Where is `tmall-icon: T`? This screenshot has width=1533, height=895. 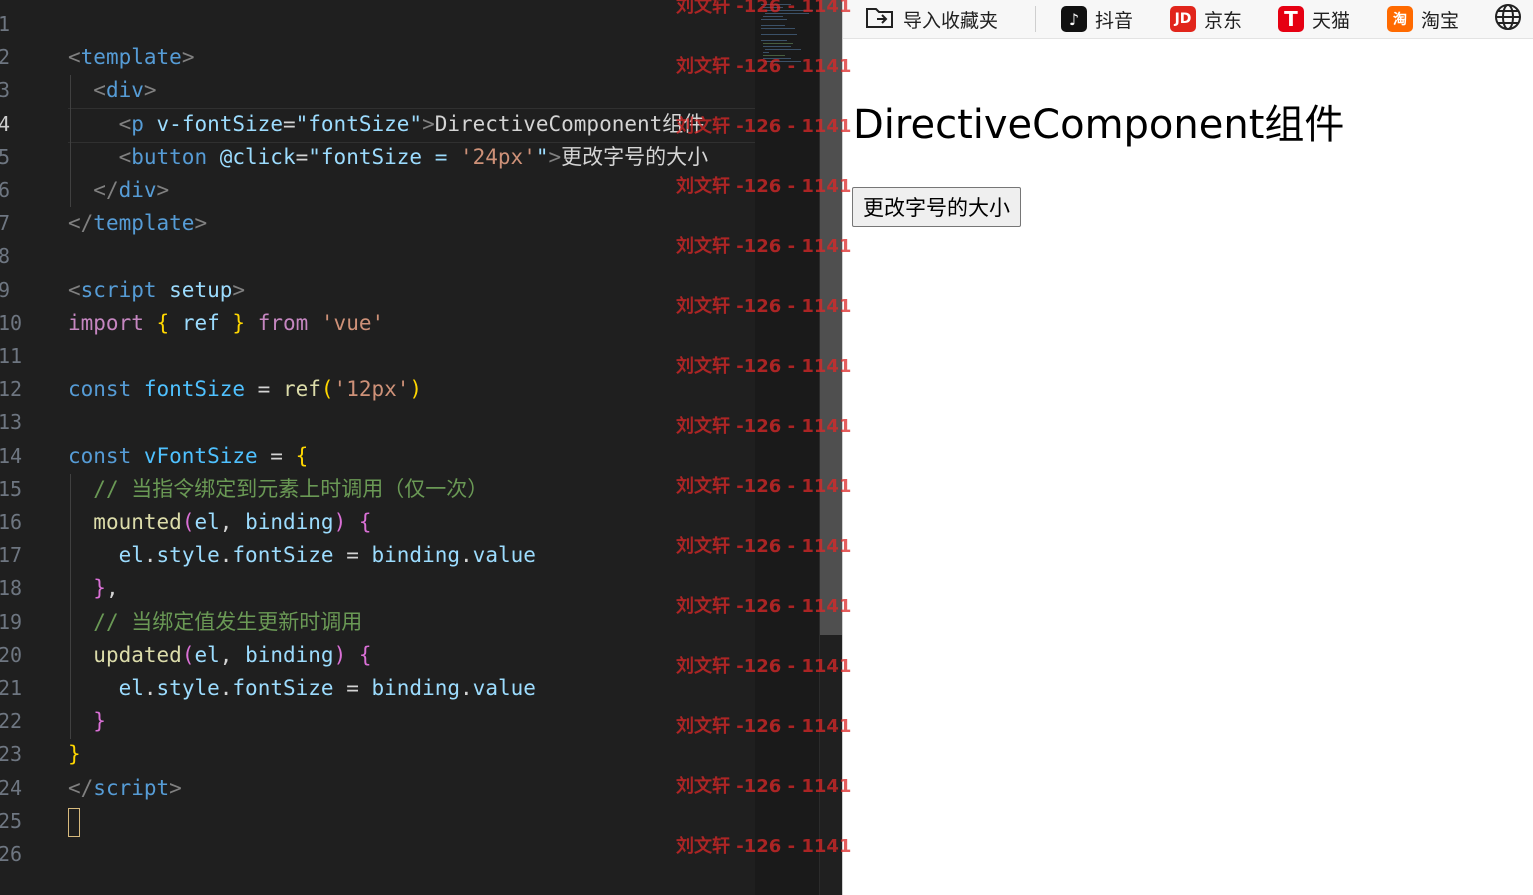
tmall-icon: T is located at coordinates (1291, 19).